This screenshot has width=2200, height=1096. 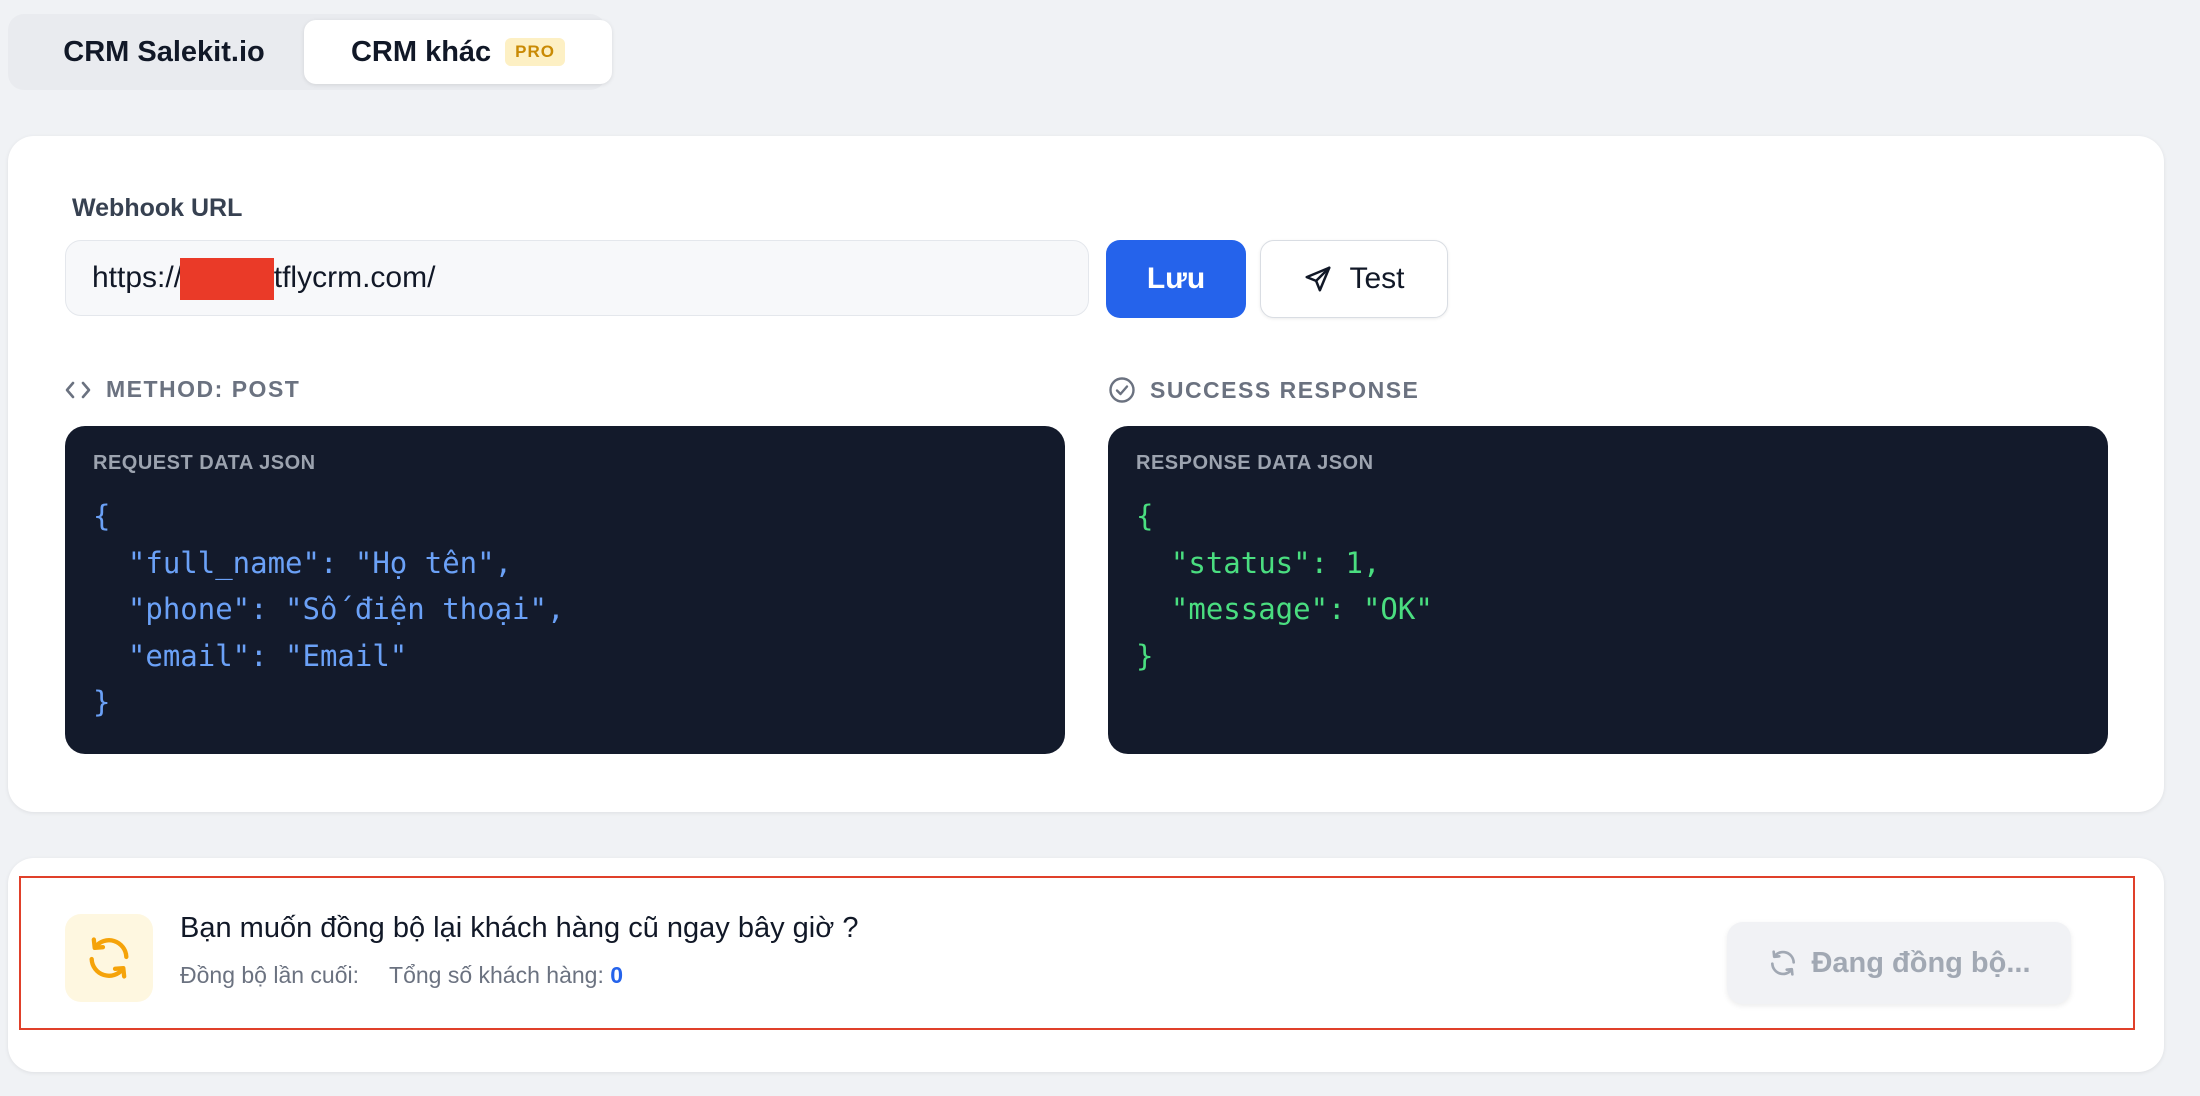 I want to click on last-sync-label: Đồng bộ lần cuối:, so click(x=270, y=975).